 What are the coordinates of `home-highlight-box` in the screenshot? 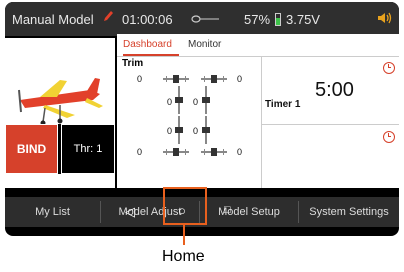 It's located at (185, 206).